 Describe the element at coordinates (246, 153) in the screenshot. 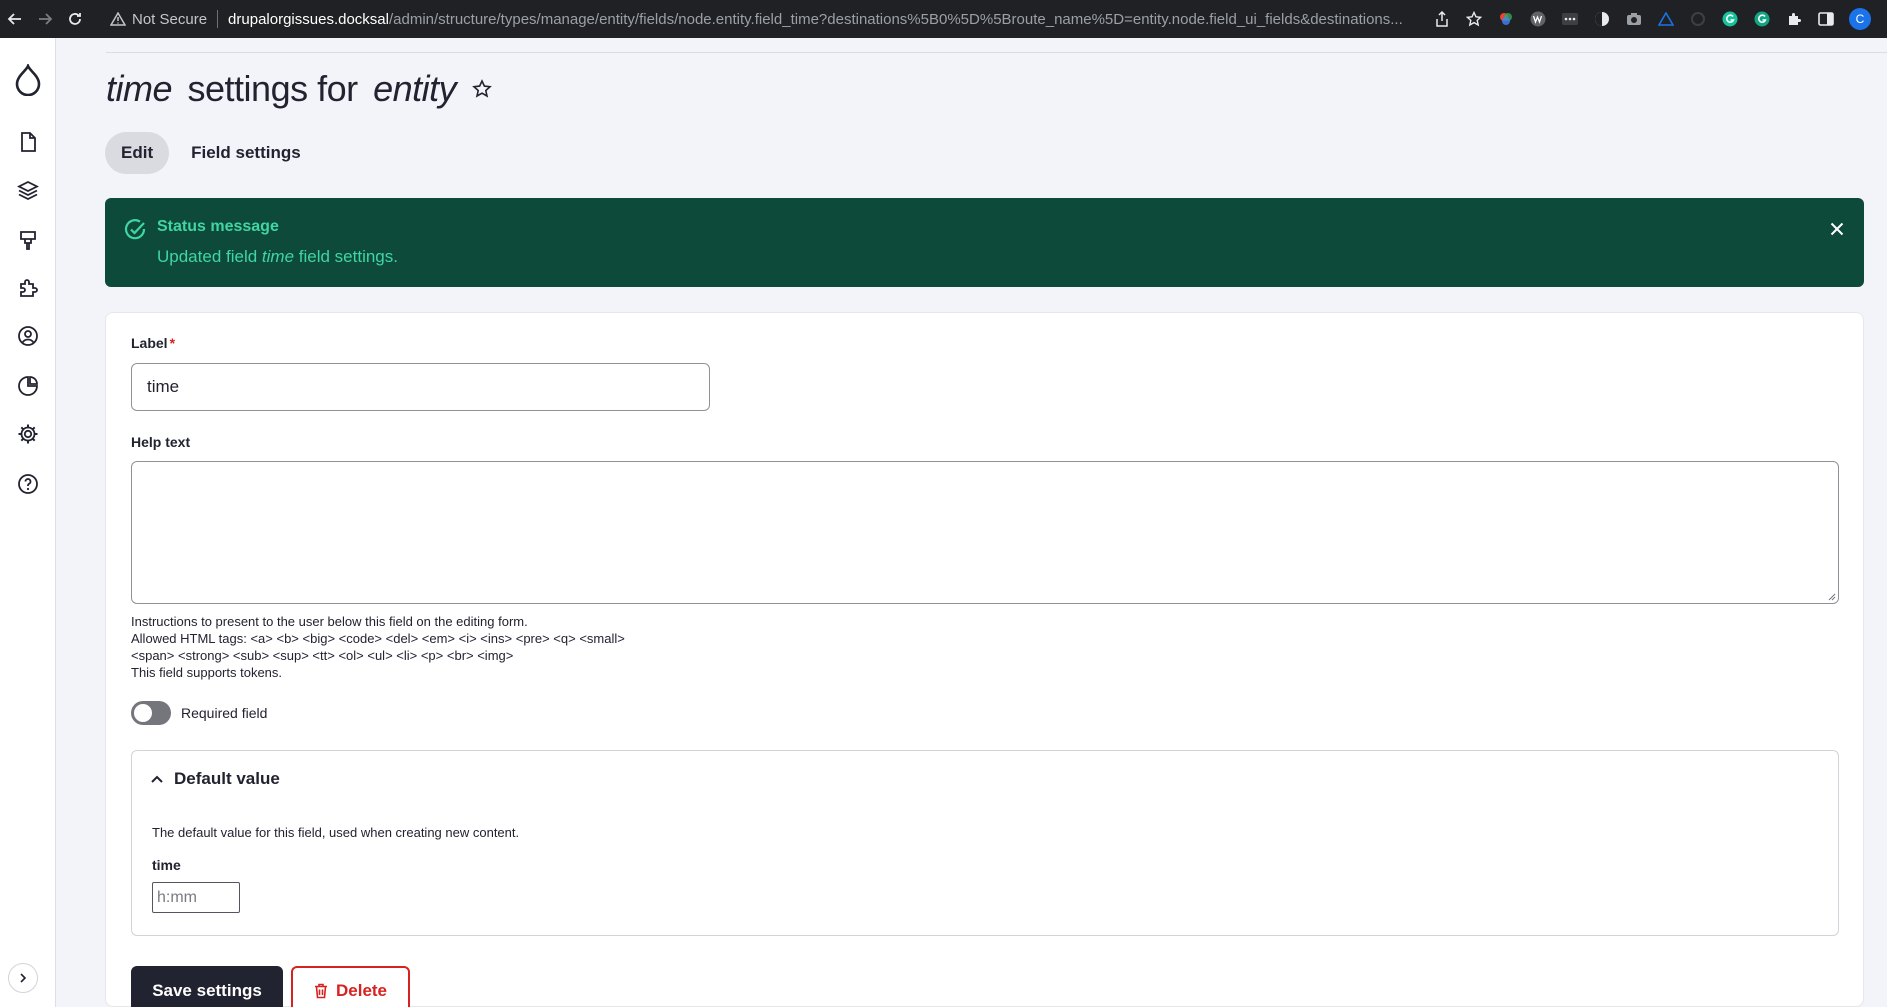

I see `tab-field-settings: Field settings` at that location.